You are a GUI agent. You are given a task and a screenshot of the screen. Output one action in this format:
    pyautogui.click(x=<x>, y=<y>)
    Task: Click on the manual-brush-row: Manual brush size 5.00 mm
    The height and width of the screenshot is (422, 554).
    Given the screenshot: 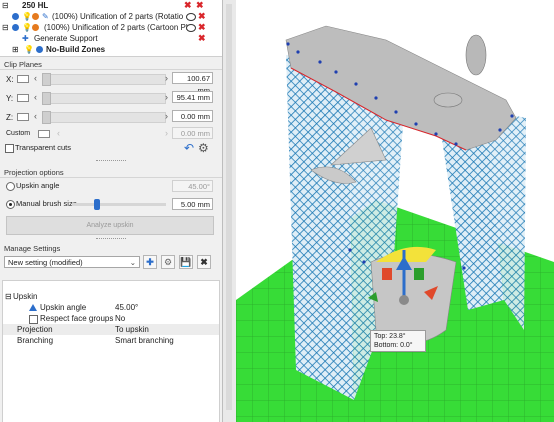 What is the action you would take?
    pyautogui.click(x=111, y=205)
    